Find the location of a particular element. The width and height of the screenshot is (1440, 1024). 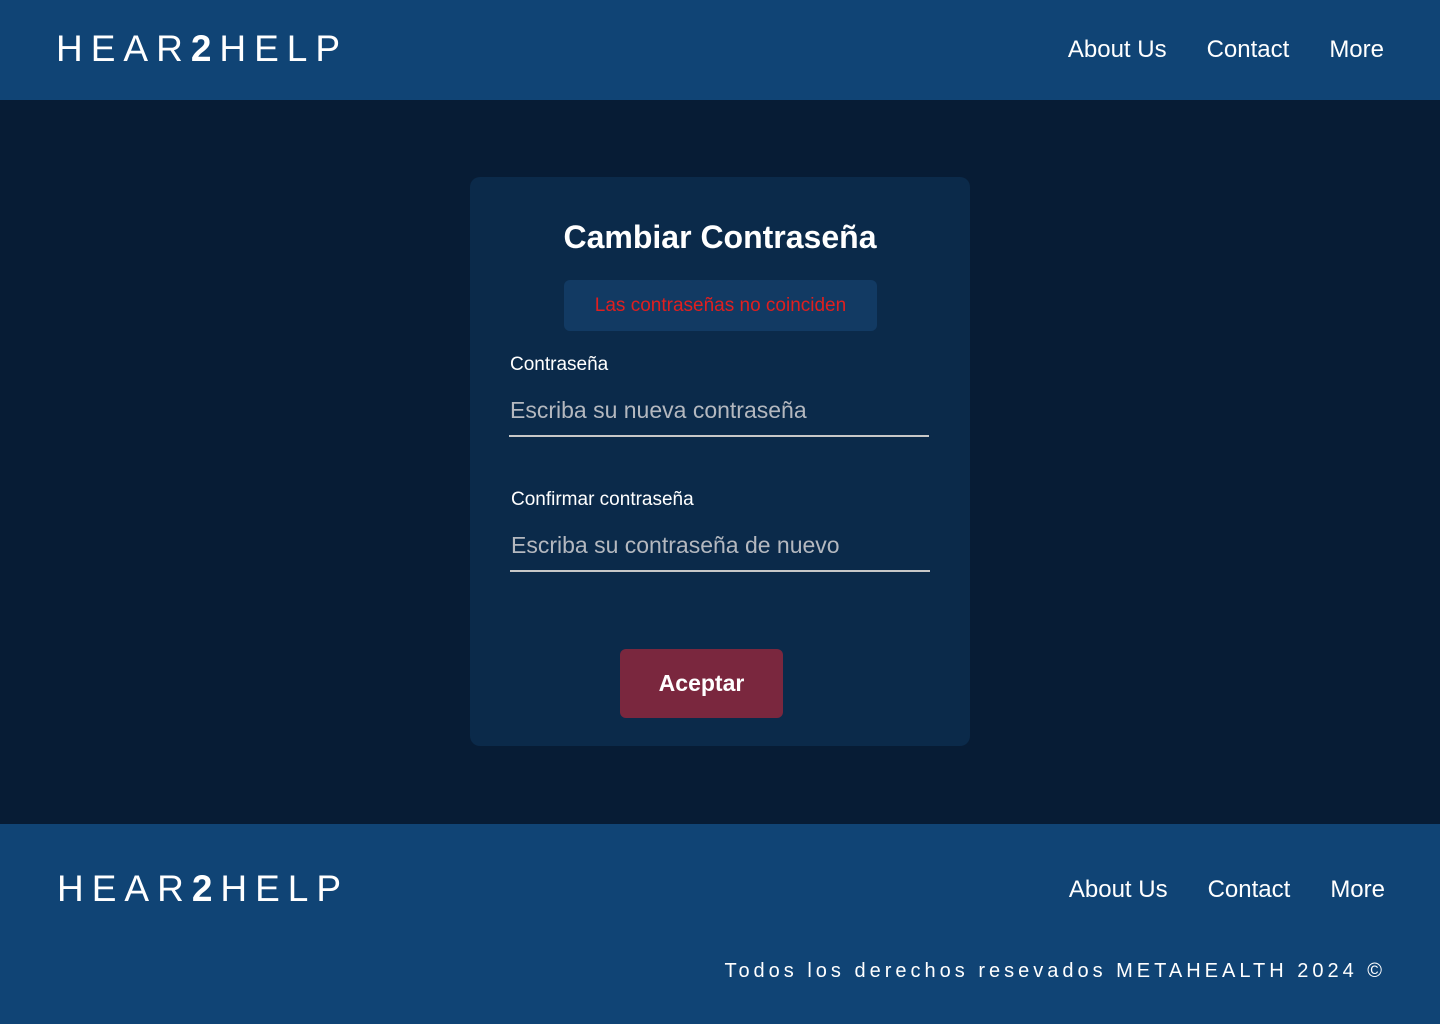

nav-contact-link: Contact is located at coordinates (1248, 50).